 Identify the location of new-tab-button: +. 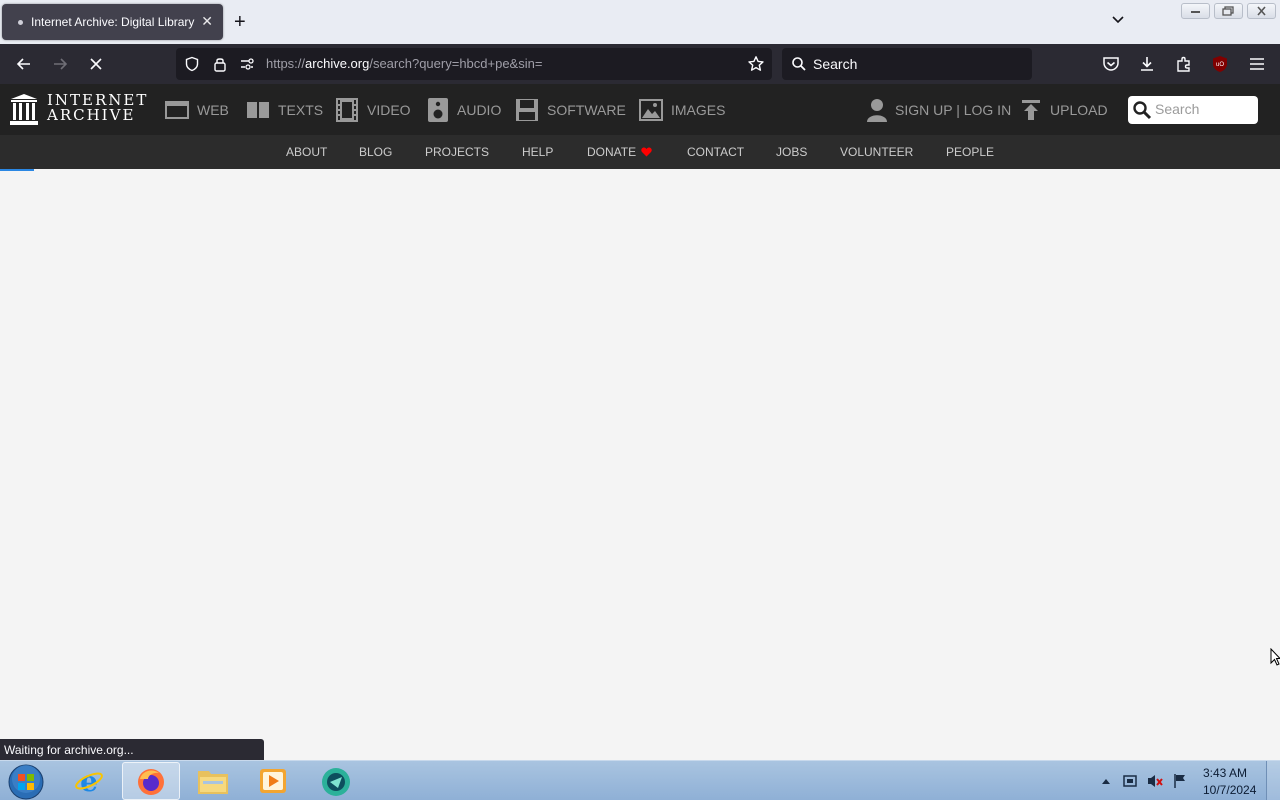
(240, 22).